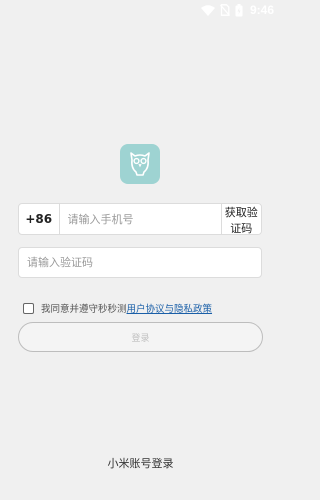 Image resolution: width=320 pixels, height=500 pixels. I want to click on get-verification-code-button: 获取验证码, so click(240, 219).